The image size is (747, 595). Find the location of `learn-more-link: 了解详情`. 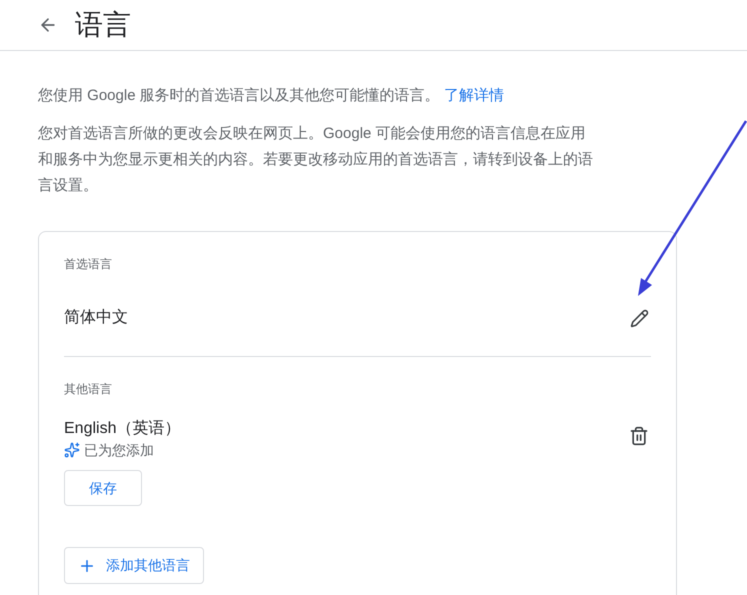

learn-more-link: 了解详情 is located at coordinates (474, 95).